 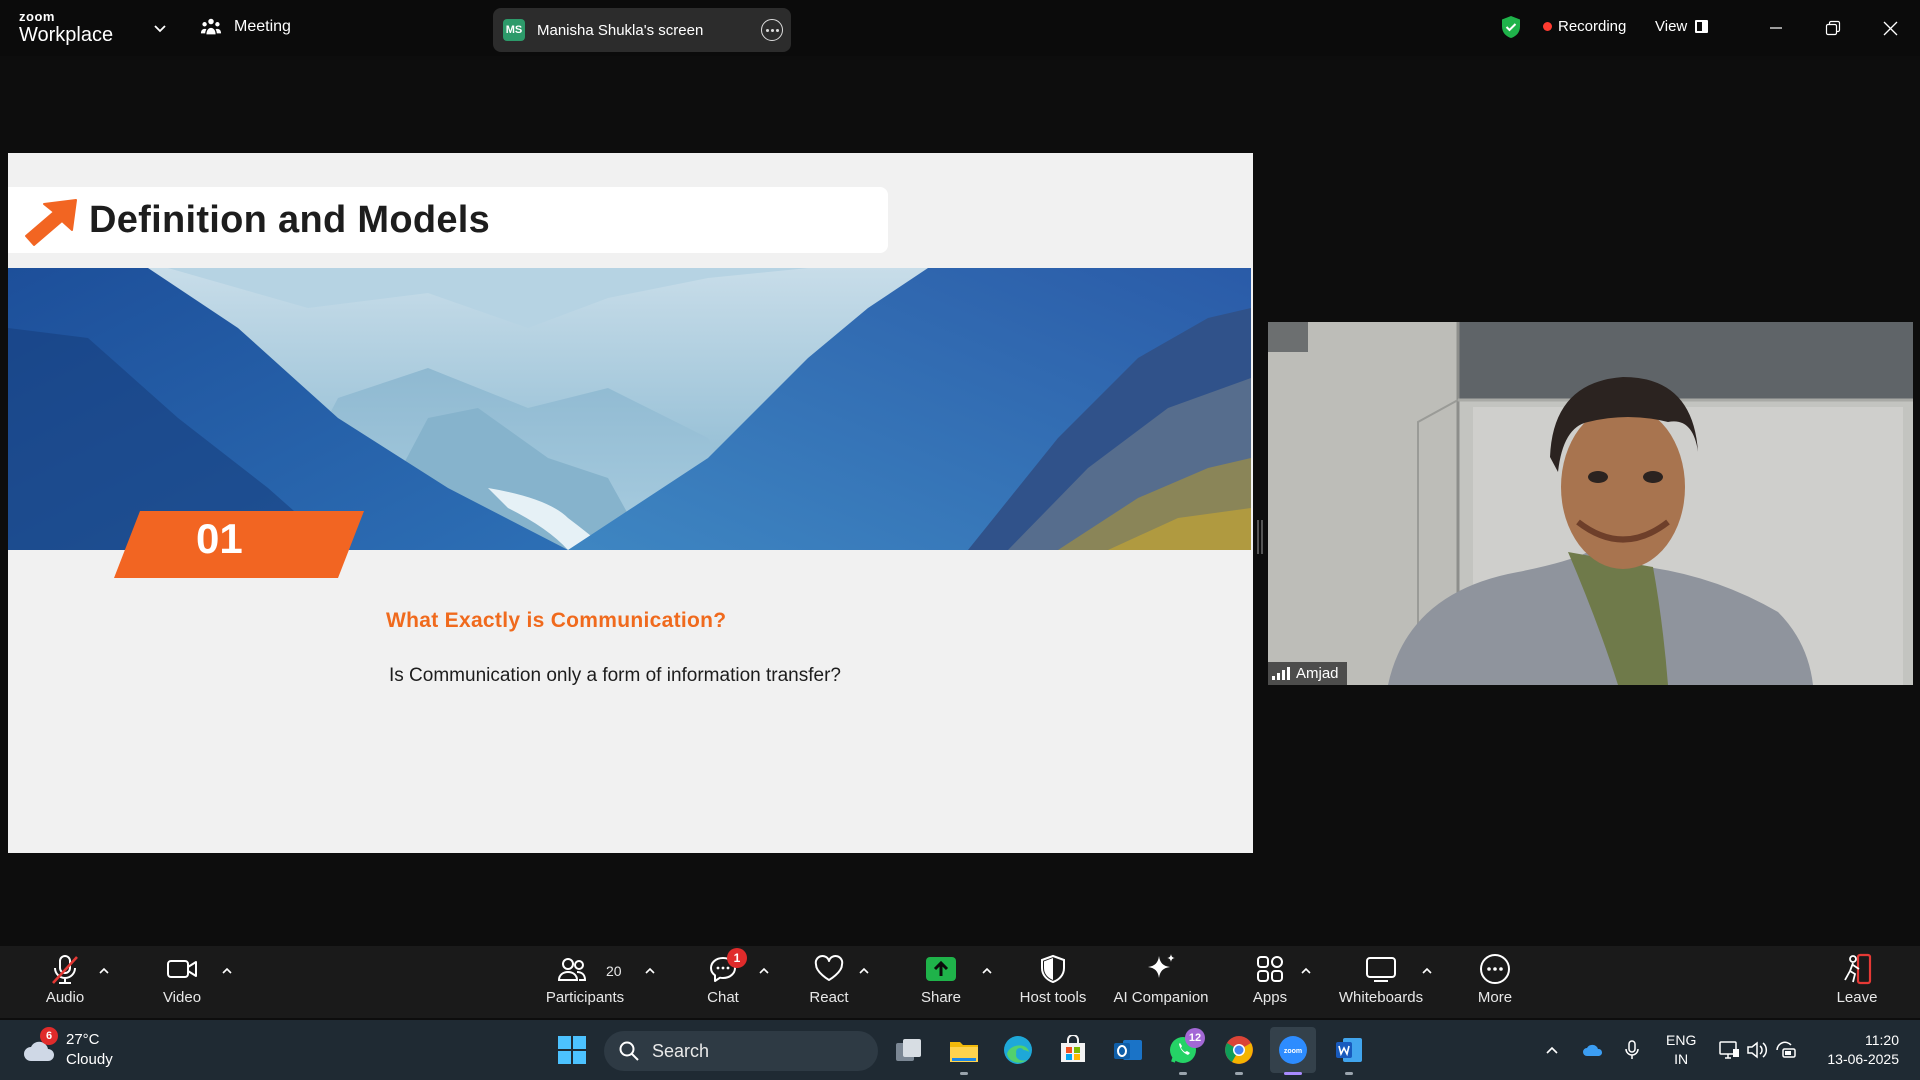 What do you see at coordinates (723, 982) in the screenshot?
I see `chat-button: 1 Chat` at bounding box center [723, 982].